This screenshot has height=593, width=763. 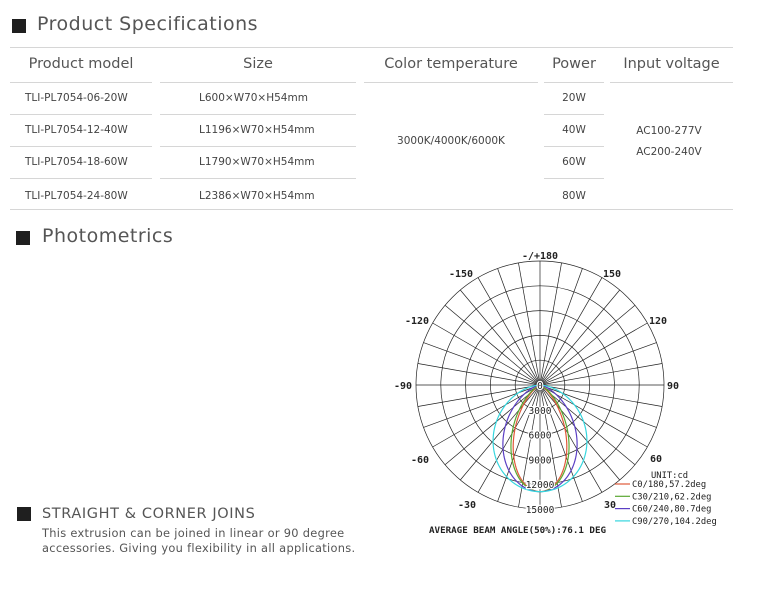 I want to click on header-input-voltage: Input voltage, so click(x=671, y=64).